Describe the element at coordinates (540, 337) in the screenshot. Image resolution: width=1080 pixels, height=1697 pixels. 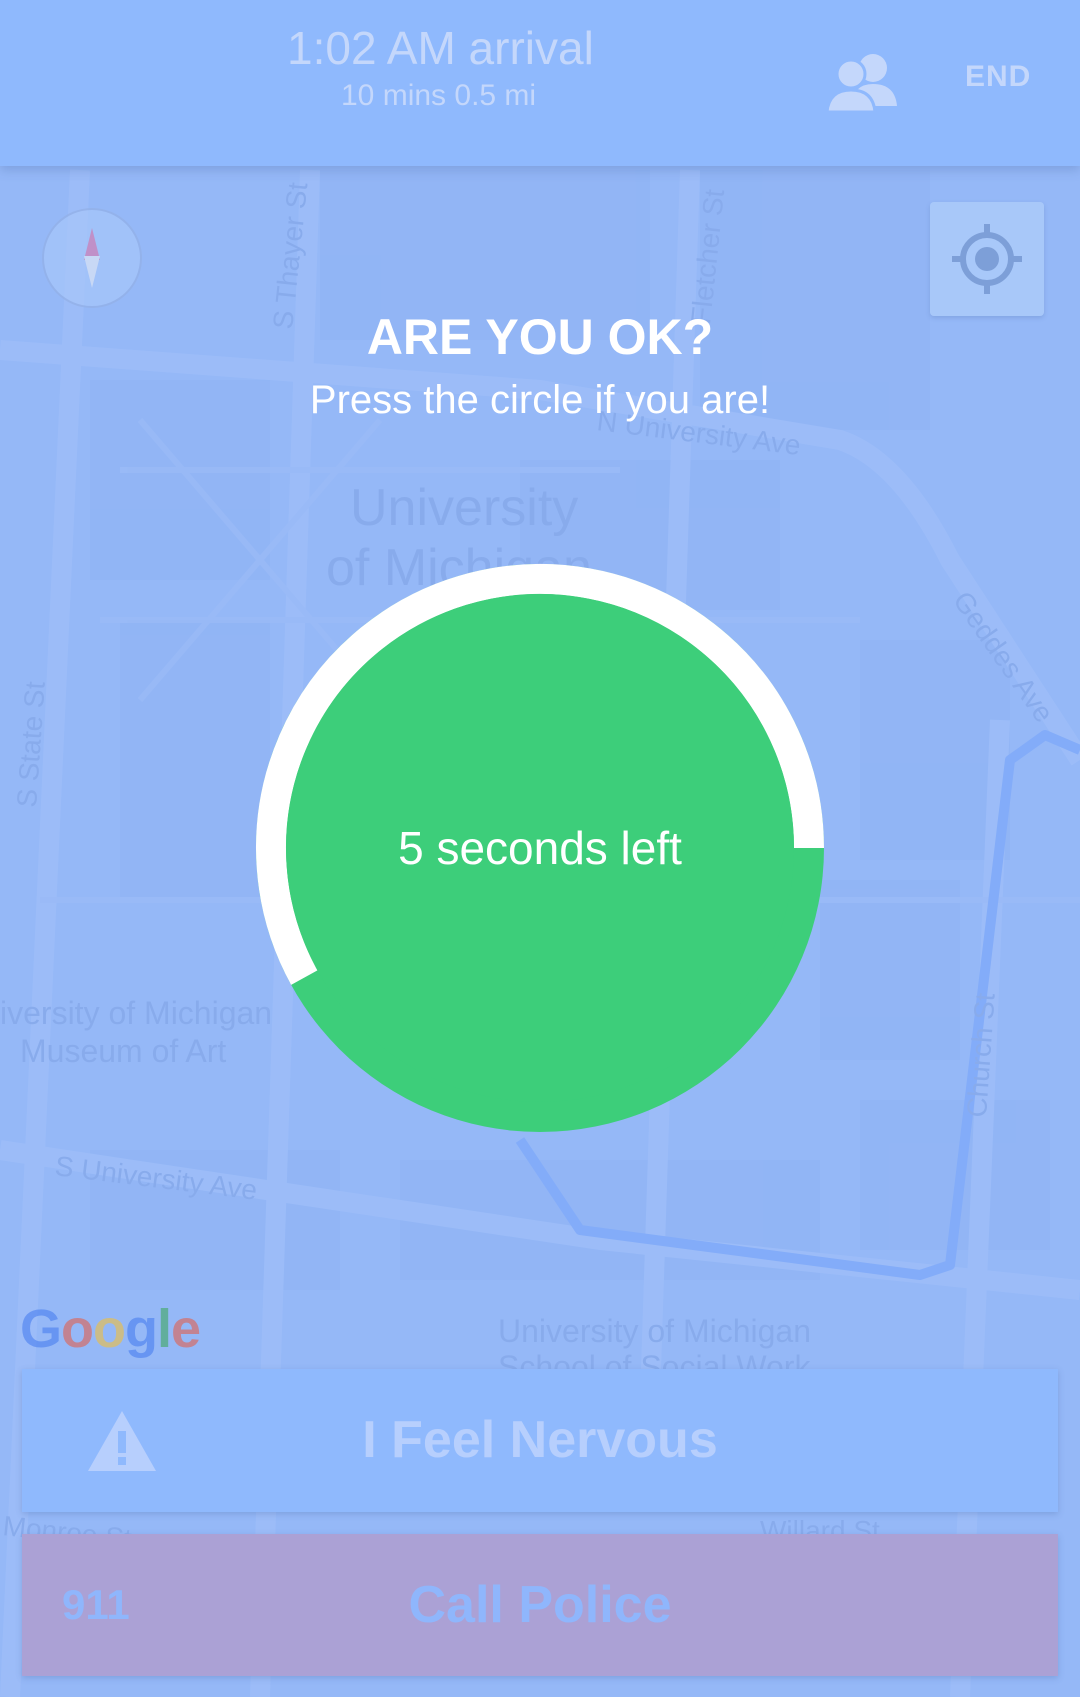
I see `prompt-title: ARE YOU OK?` at that location.